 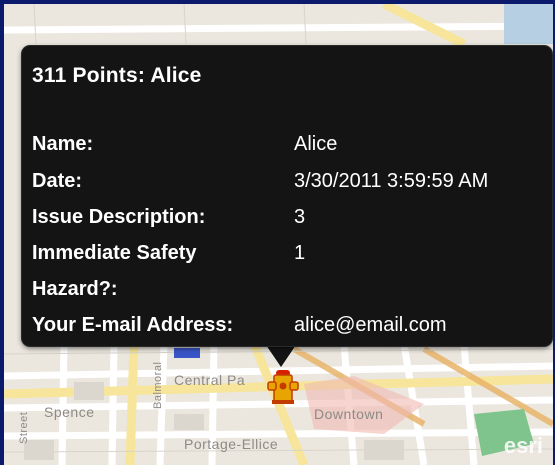 I want to click on attribute-label: Name:, so click(x=63, y=144).